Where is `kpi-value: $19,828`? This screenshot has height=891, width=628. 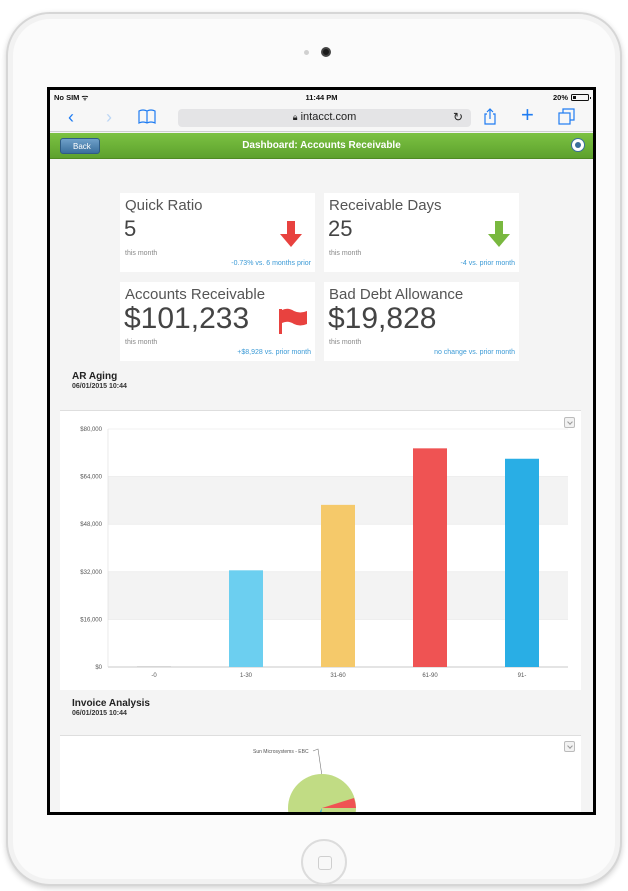 kpi-value: $19,828 is located at coordinates (382, 318).